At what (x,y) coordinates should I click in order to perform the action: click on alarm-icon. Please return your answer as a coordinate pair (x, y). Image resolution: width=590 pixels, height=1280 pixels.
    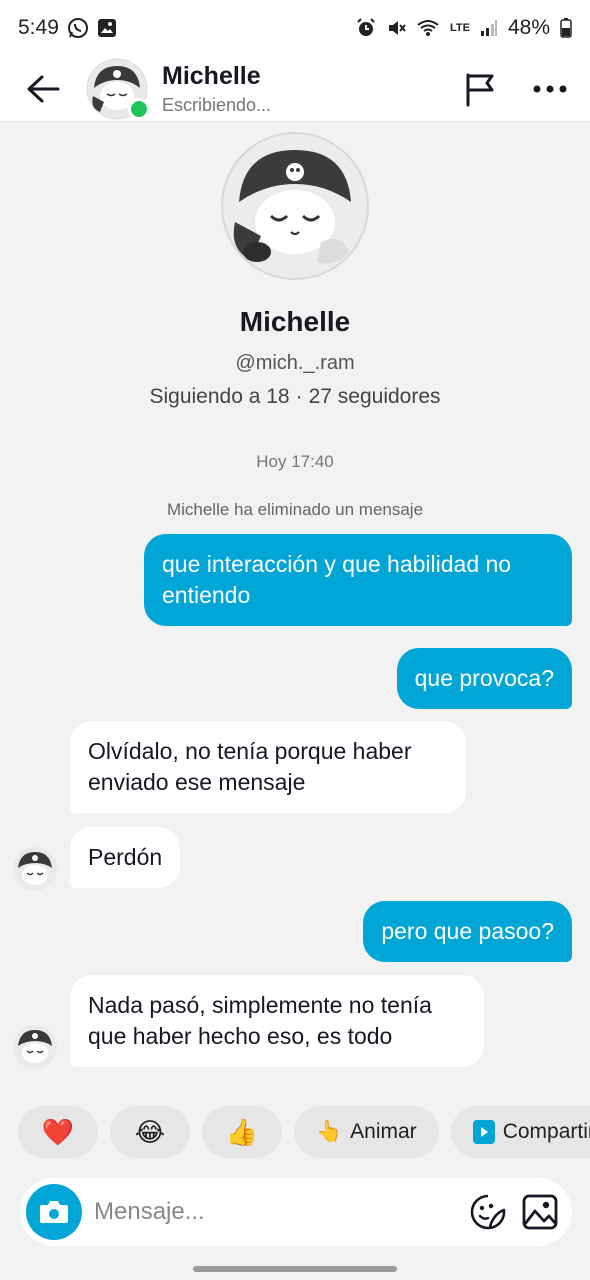
    Looking at the image, I should click on (366, 28).